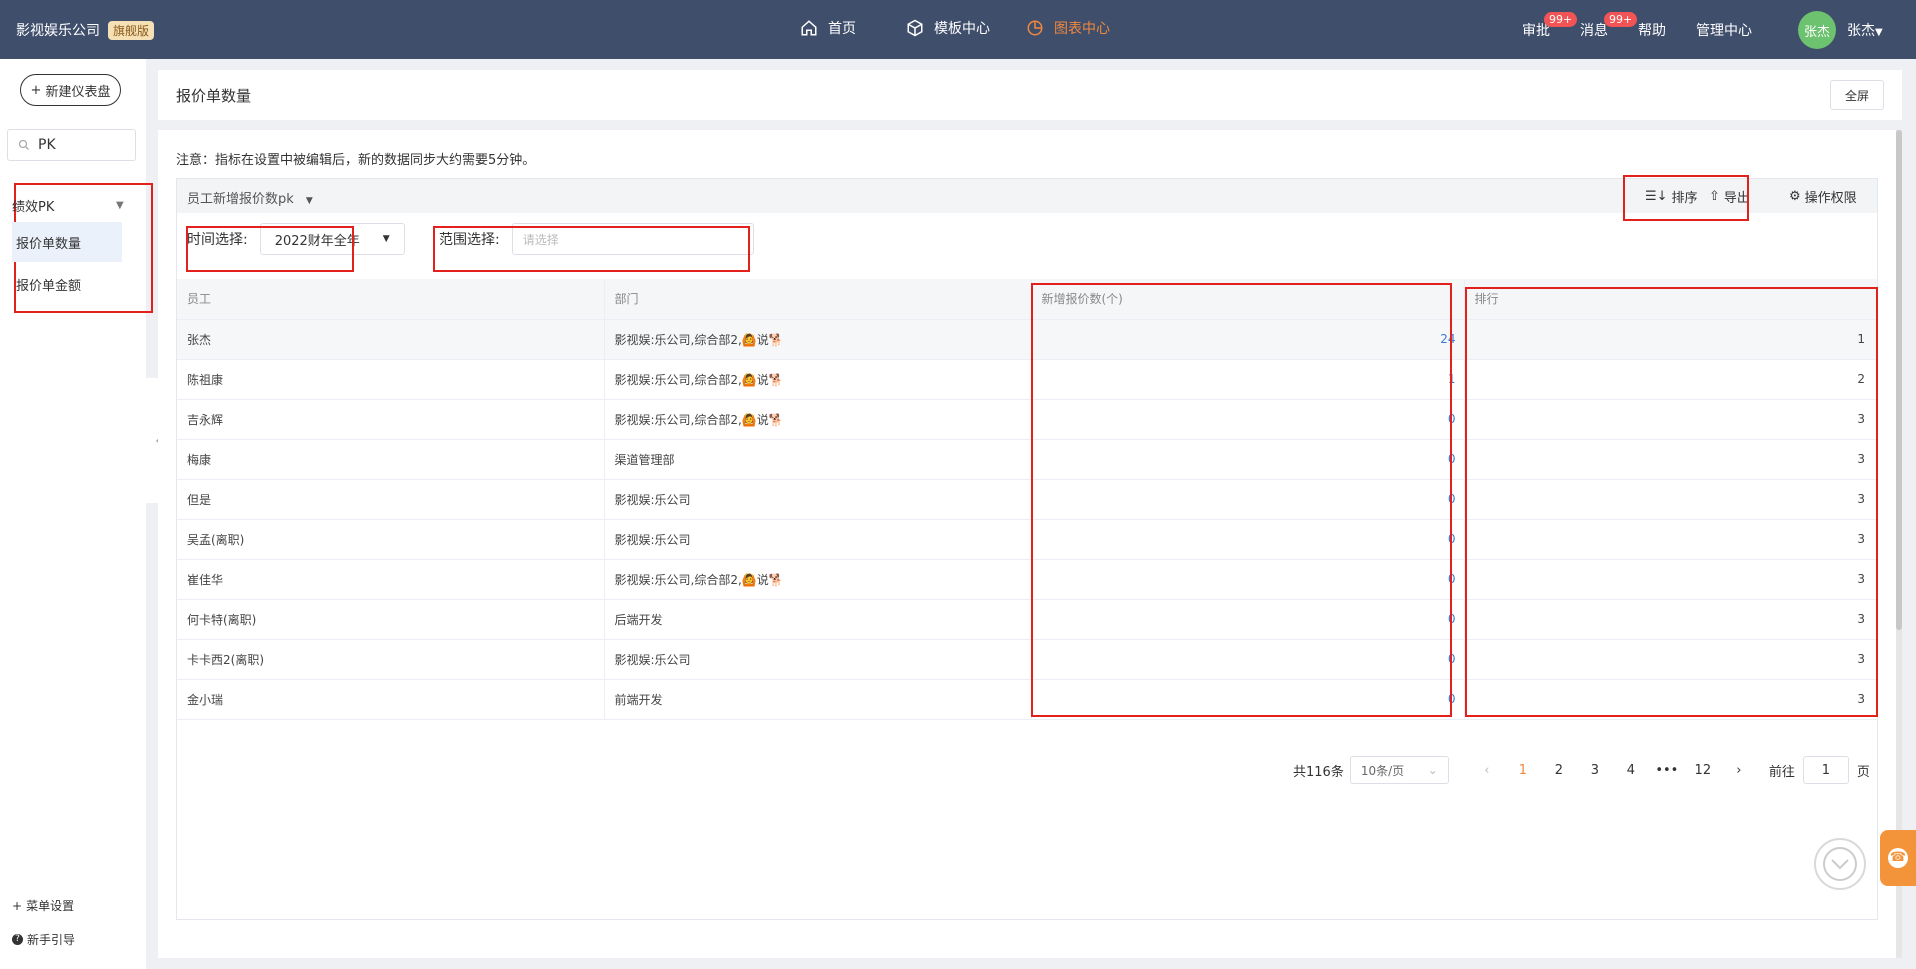 This screenshot has width=1916, height=969. Describe the element at coordinates (391, 499) in the screenshot. I see `employee-cell: 但是` at that location.